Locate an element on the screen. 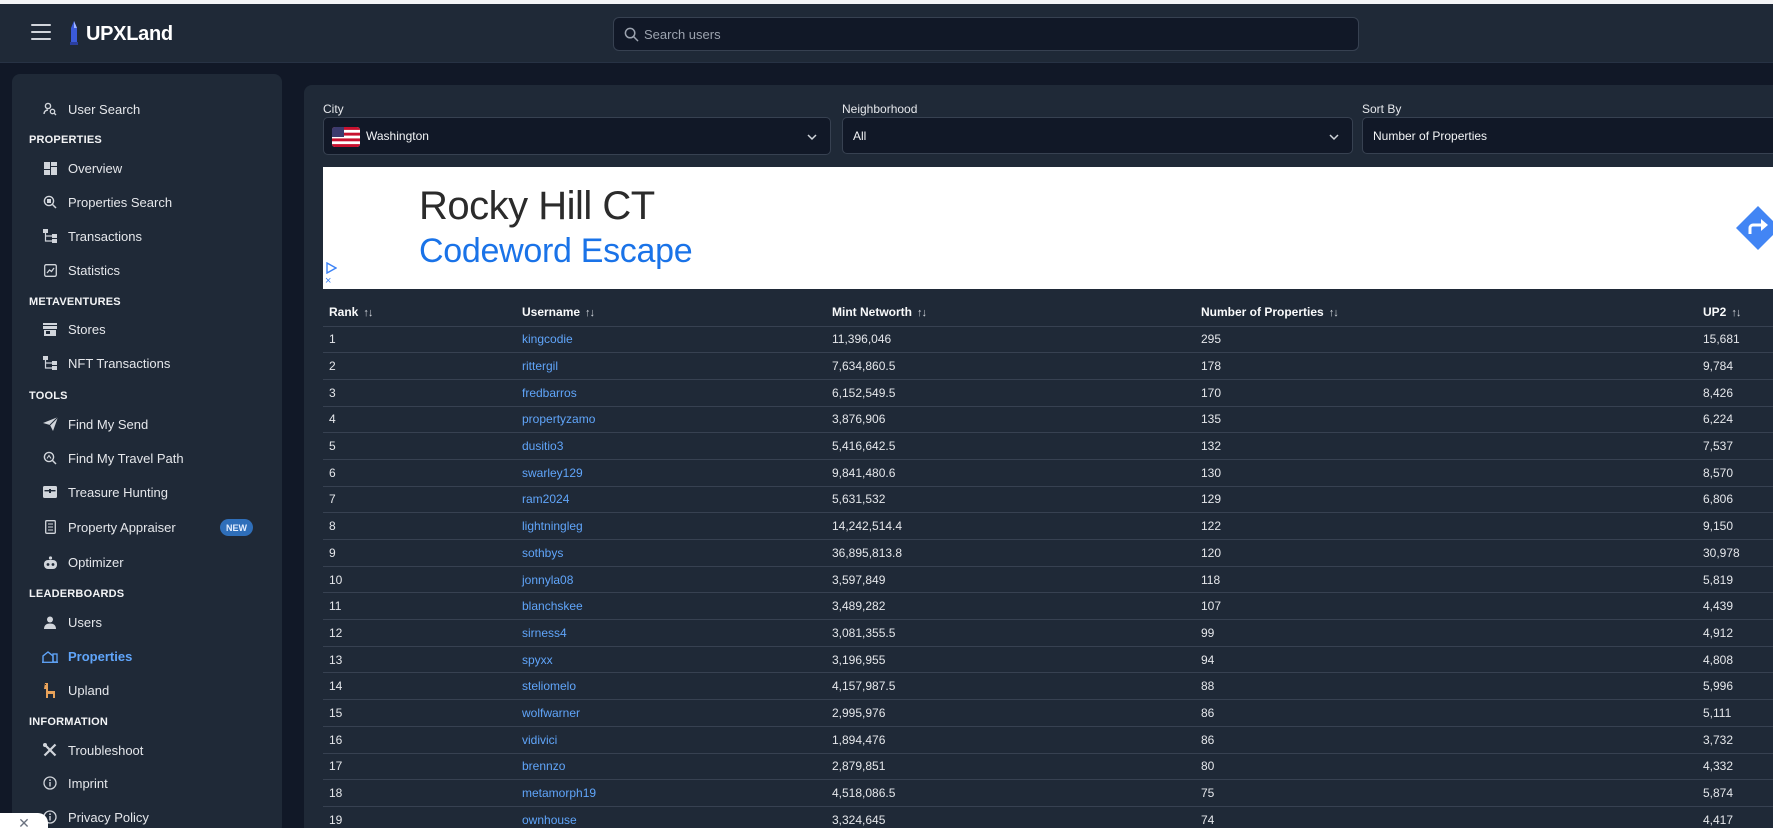 The image size is (1773, 828). table-row: 4 propertyzamo 3,876,906 135 6,224 is located at coordinates (1048, 420).